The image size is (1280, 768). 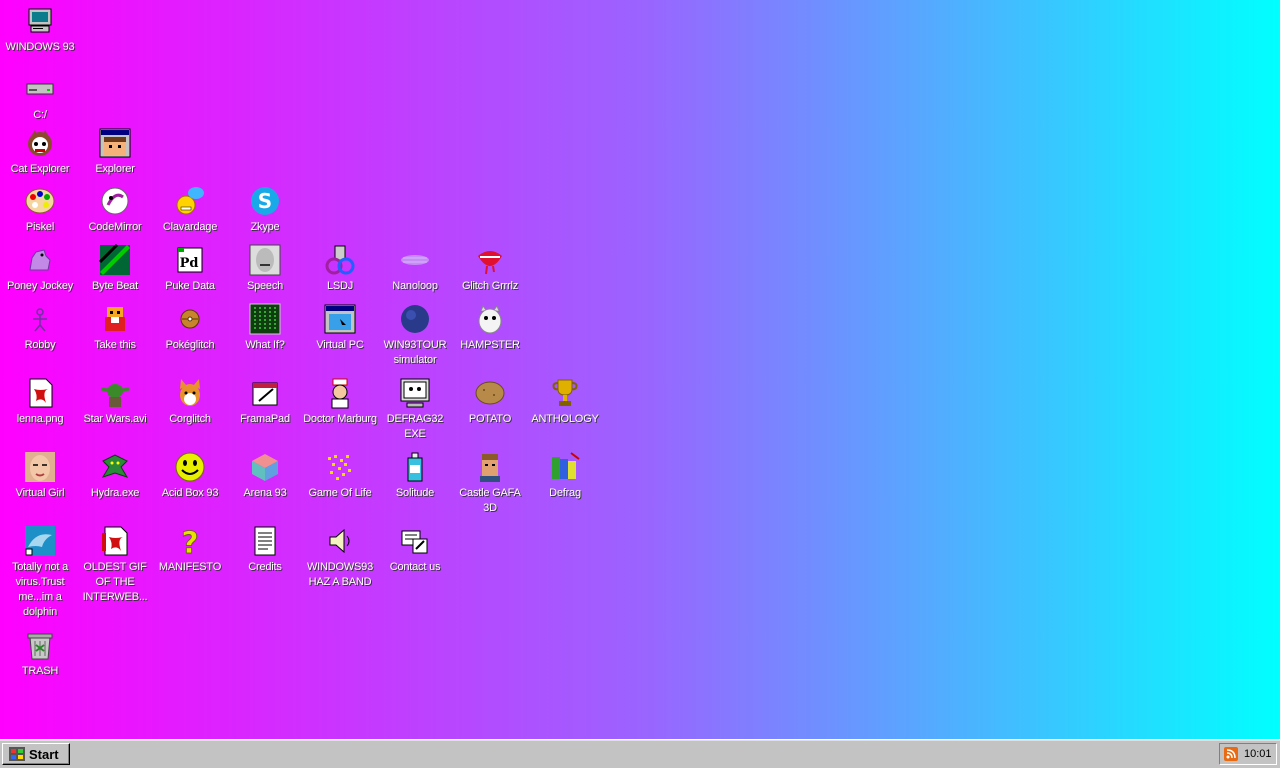 What do you see at coordinates (565, 493) in the screenshot?
I see `desktop-icon-label: Defrag` at bounding box center [565, 493].